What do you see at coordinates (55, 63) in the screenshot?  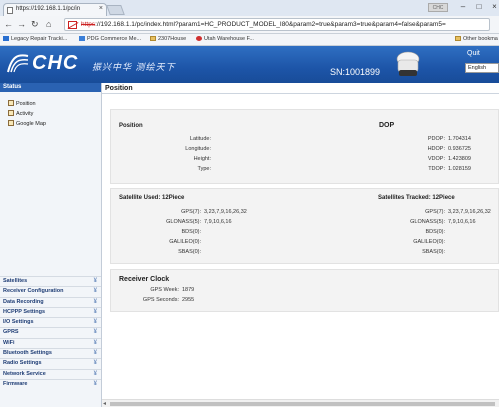 I see `brand-logo: CHC` at bounding box center [55, 63].